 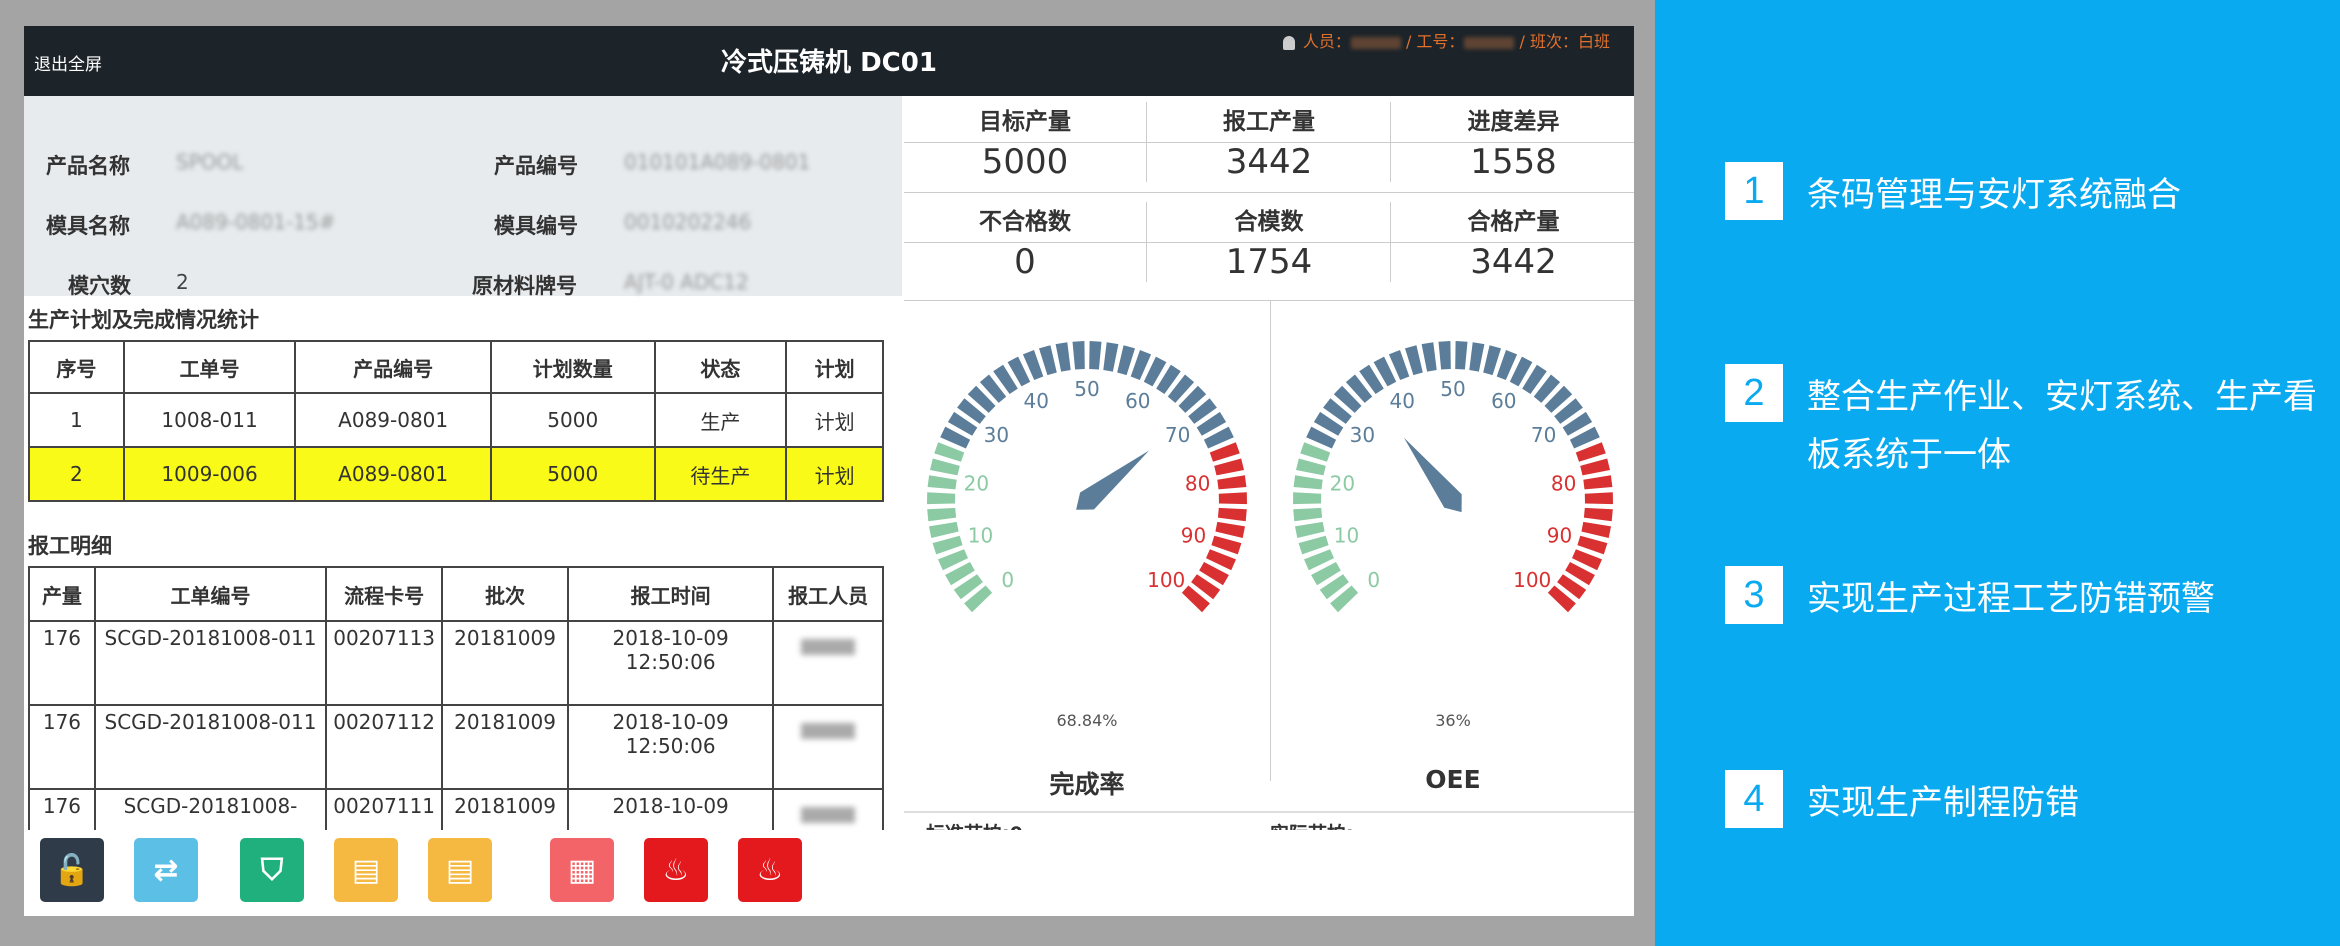 I want to click on material-value: AJT-0 ADC12, so click(x=686, y=282).